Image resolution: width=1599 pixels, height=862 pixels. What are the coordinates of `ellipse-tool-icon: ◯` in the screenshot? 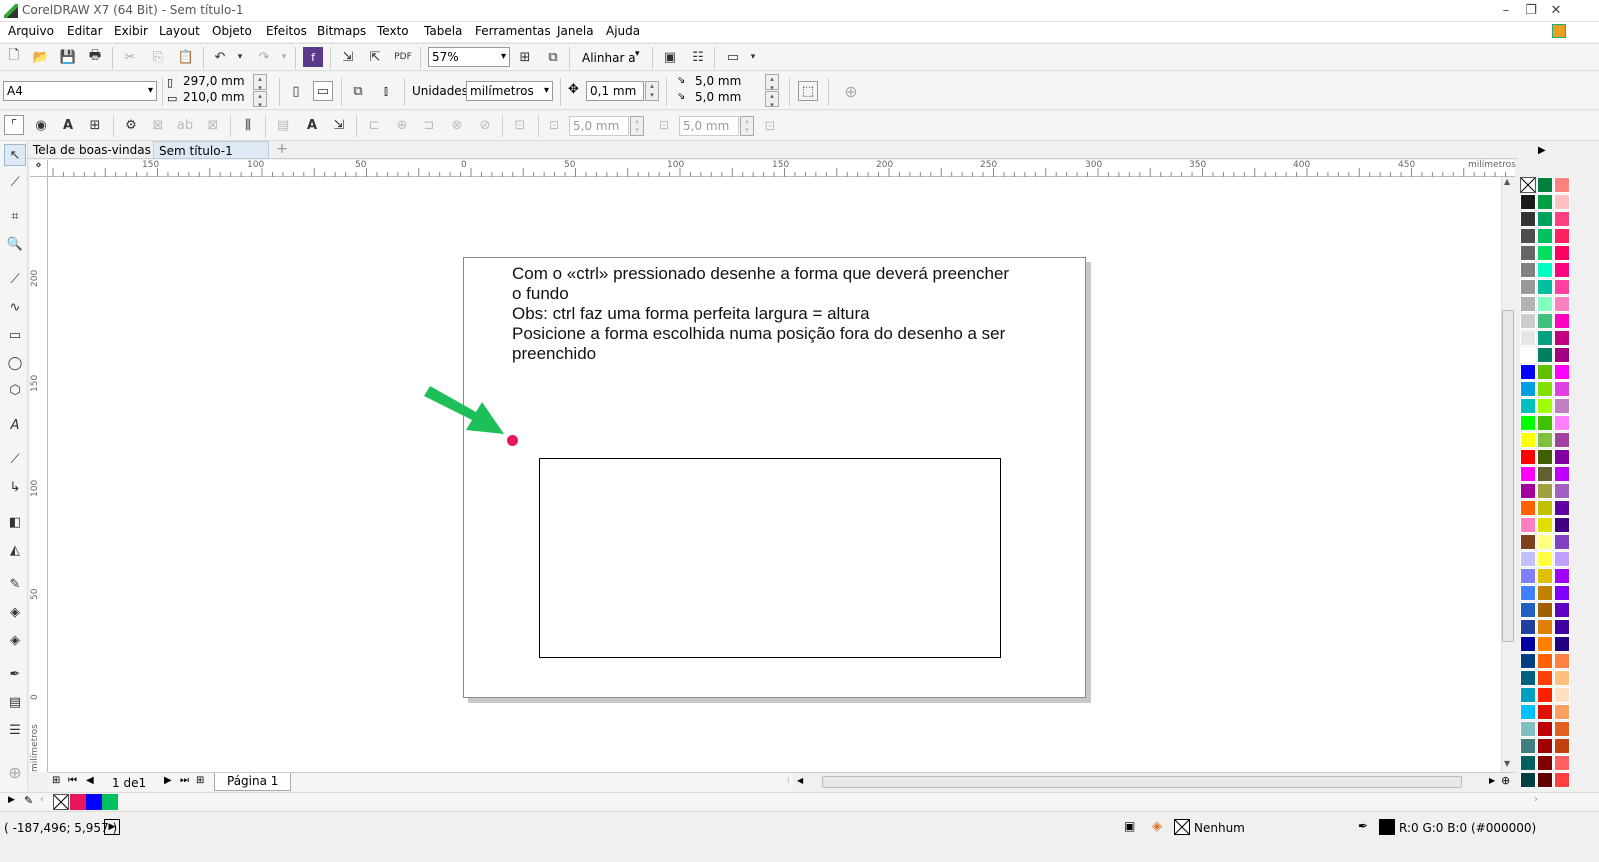 It's located at (15, 363).